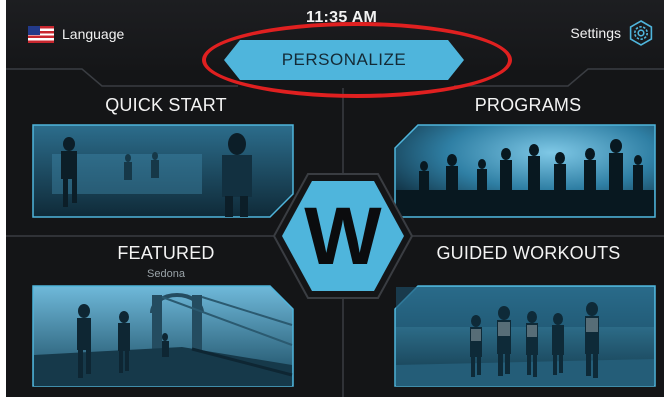  What do you see at coordinates (166, 253) in the screenshot?
I see `featured-title: FEATURED` at bounding box center [166, 253].